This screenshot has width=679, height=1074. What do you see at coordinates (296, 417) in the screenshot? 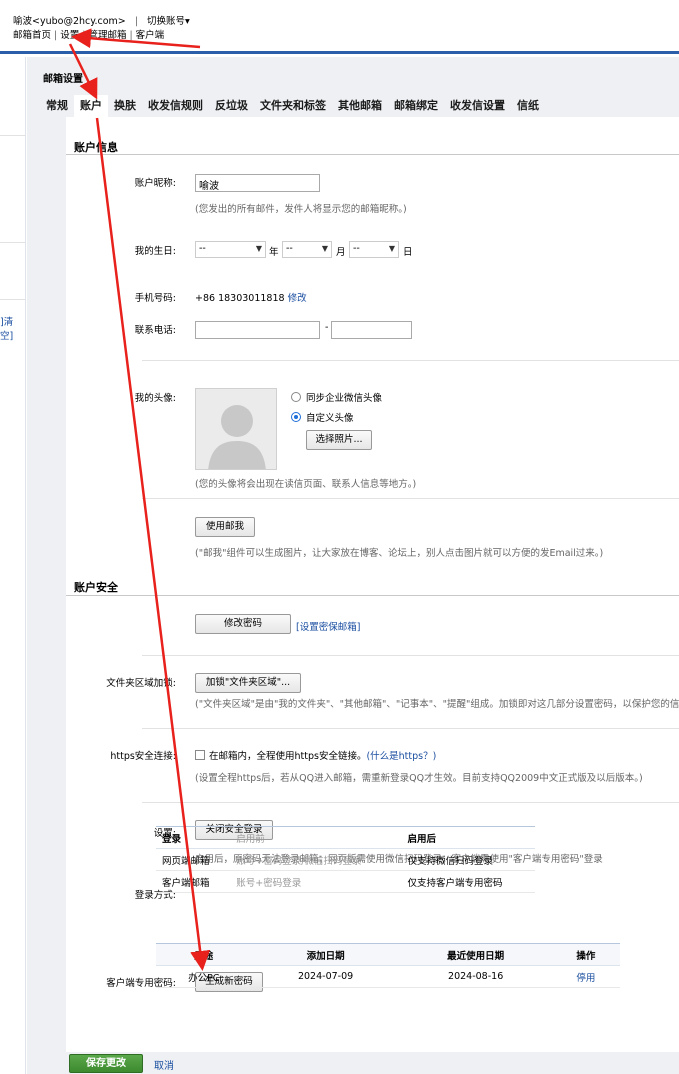
I see `radio-custom-avatar` at bounding box center [296, 417].